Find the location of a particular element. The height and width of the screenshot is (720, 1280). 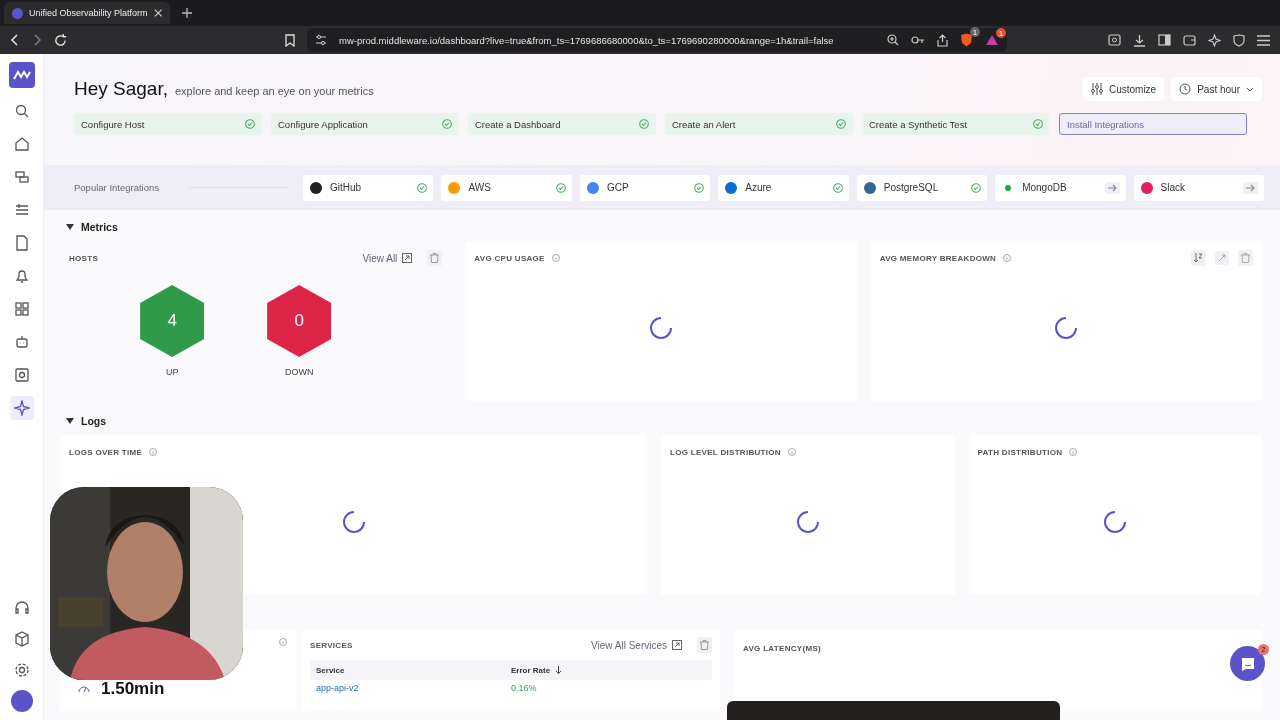

card-title: AVG MEMORY BREAKDOWN is located at coordinates (938, 258).